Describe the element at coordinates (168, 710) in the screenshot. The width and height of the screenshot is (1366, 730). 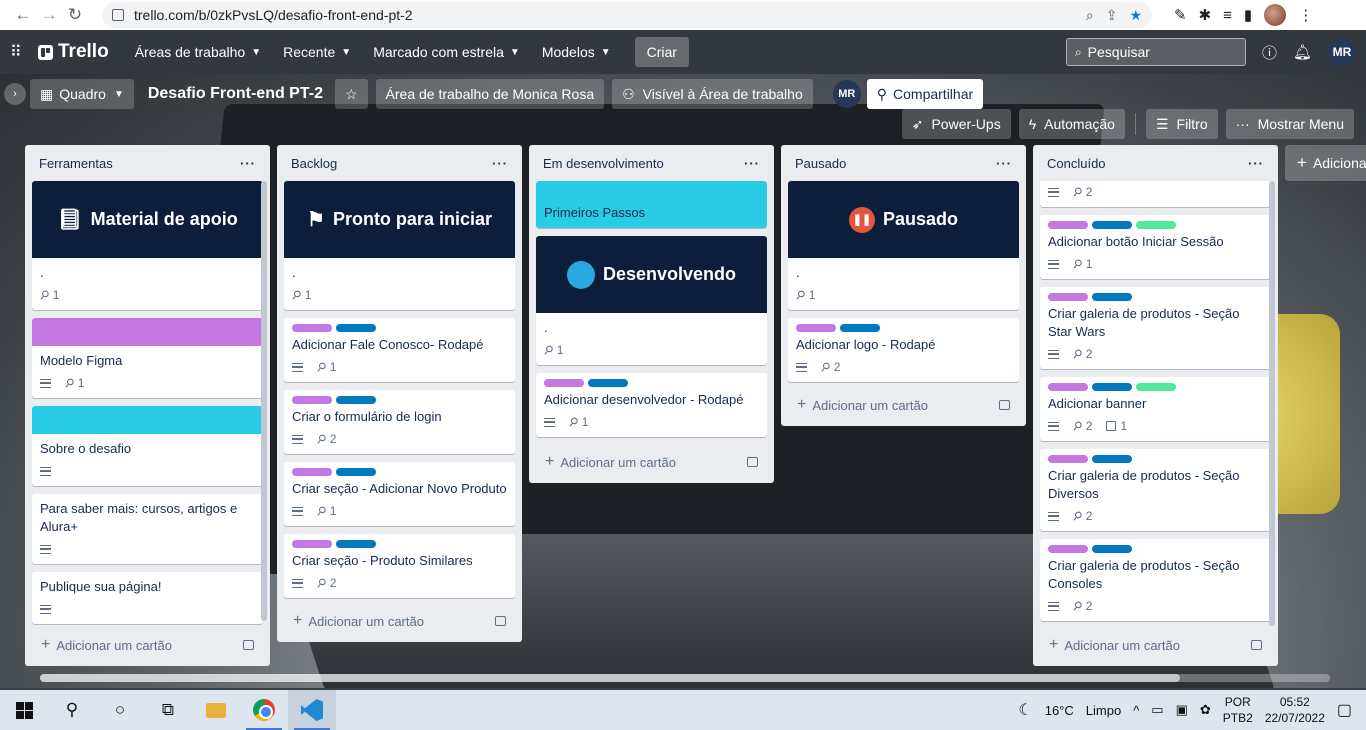
I see `task-view-icon: ⧉` at that location.